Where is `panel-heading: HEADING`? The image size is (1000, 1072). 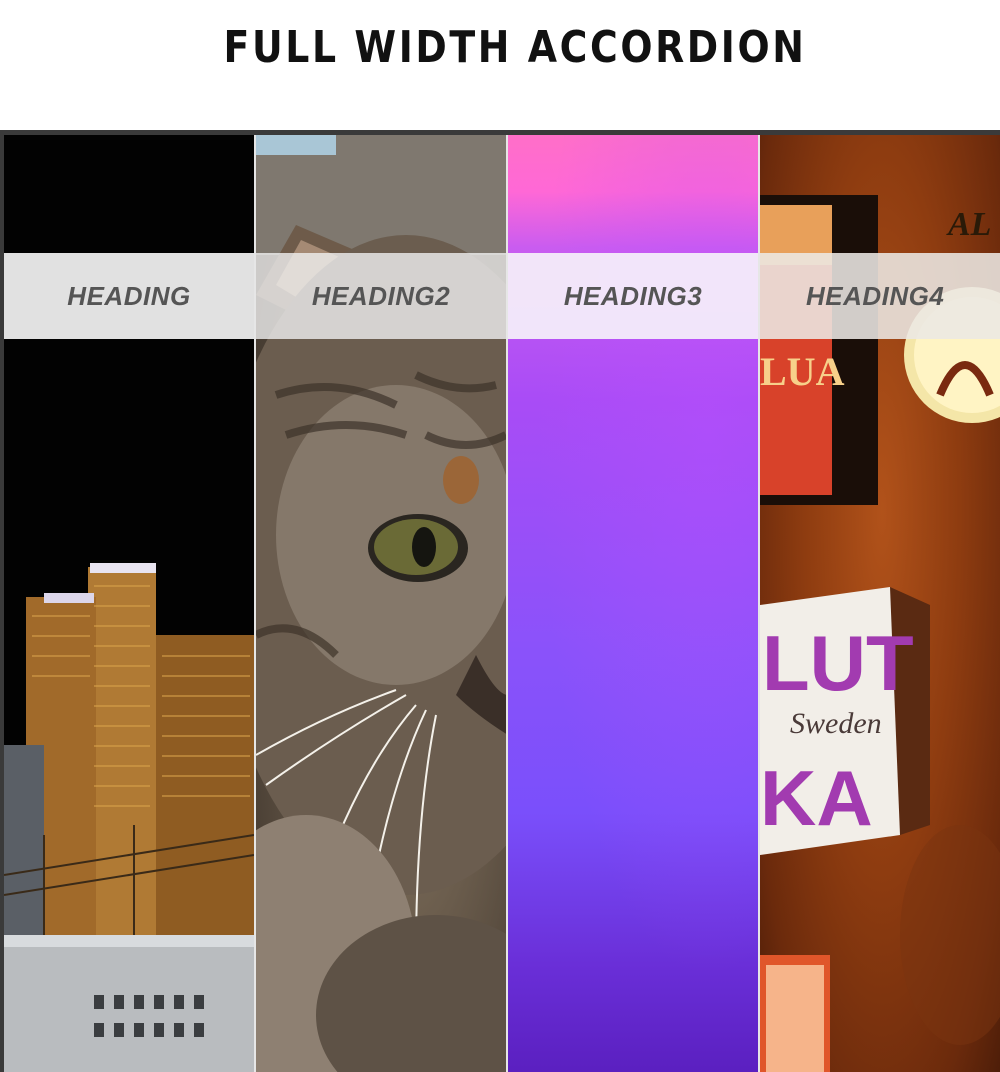
panel-heading: HEADING is located at coordinates (129, 295).